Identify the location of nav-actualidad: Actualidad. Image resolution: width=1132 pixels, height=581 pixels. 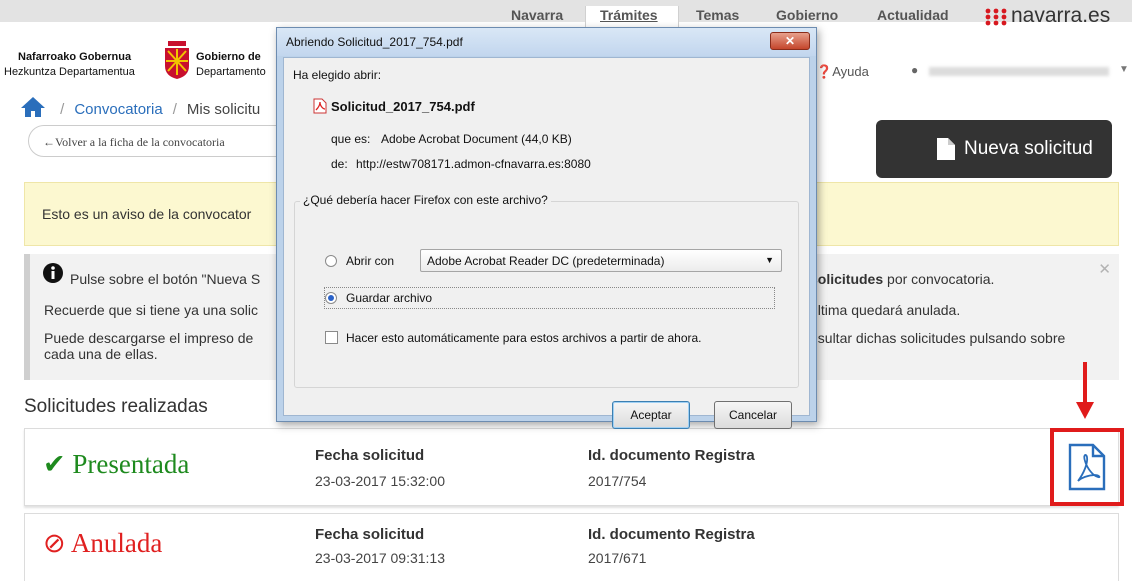
(913, 15).